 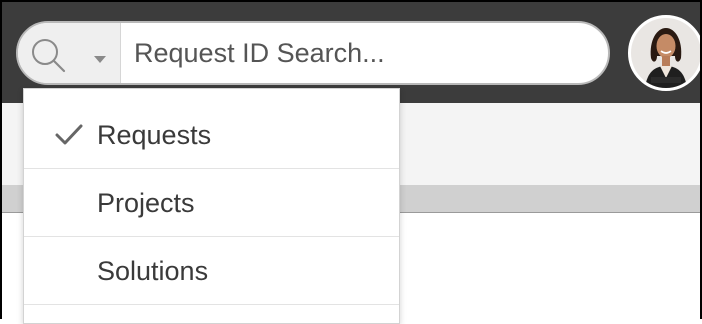 I want to click on dropdown-item-projects: Projects, so click(x=211, y=203).